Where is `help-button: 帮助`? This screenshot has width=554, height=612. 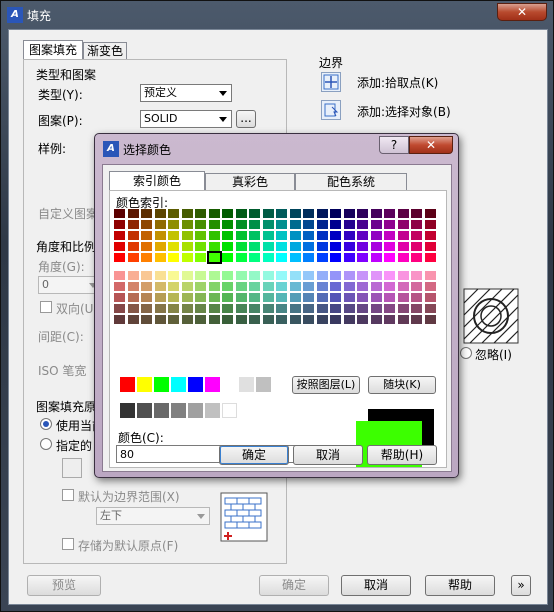
help-button: 帮助 is located at coordinates (460, 585).